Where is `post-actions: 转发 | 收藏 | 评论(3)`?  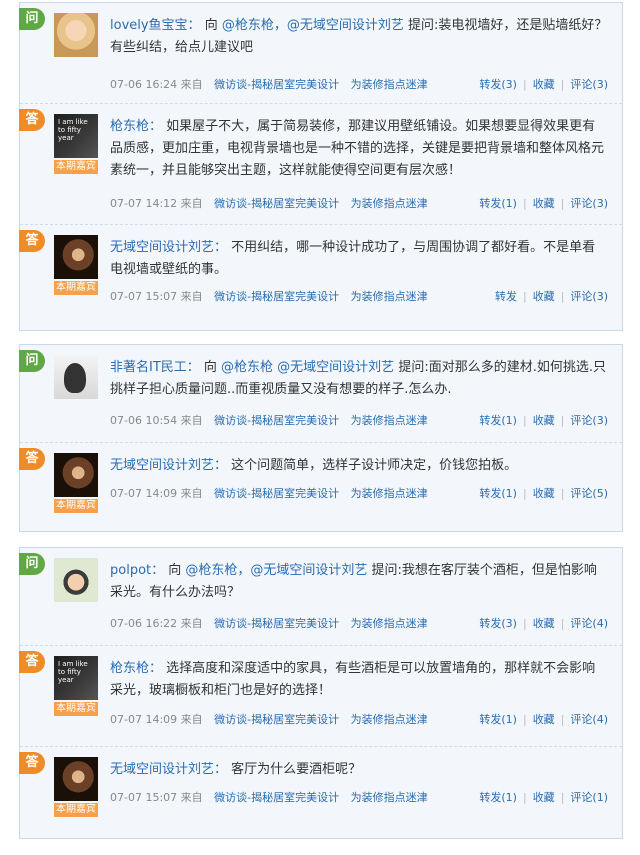
post-actions: 转发 | 收藏 | 评论(3) is located at coordinates (551, 297).